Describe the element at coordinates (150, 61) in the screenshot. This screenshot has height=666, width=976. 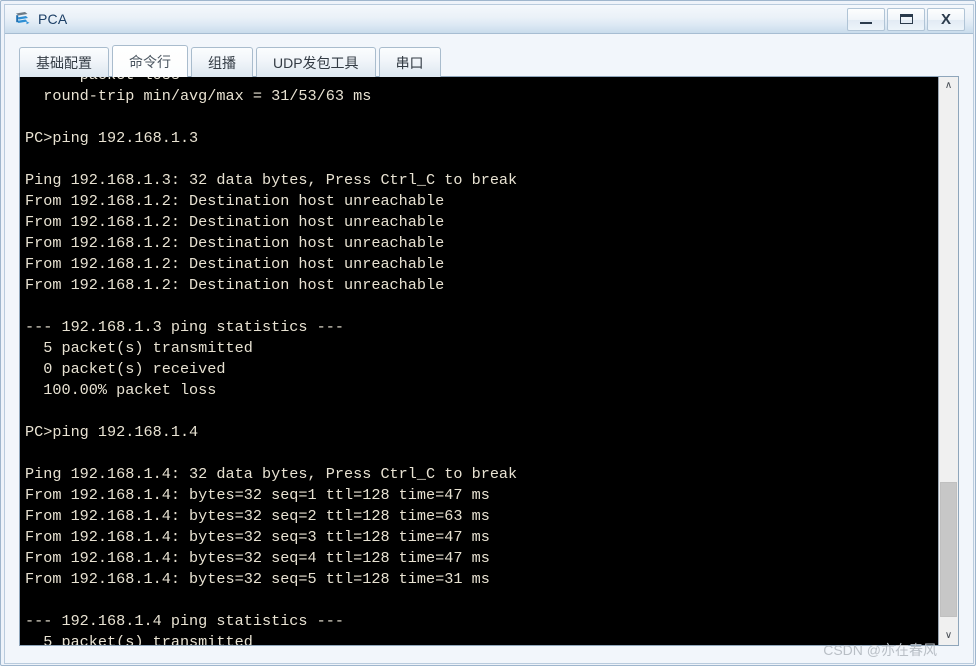
I see `tab-command-line: 命令行` at that location.